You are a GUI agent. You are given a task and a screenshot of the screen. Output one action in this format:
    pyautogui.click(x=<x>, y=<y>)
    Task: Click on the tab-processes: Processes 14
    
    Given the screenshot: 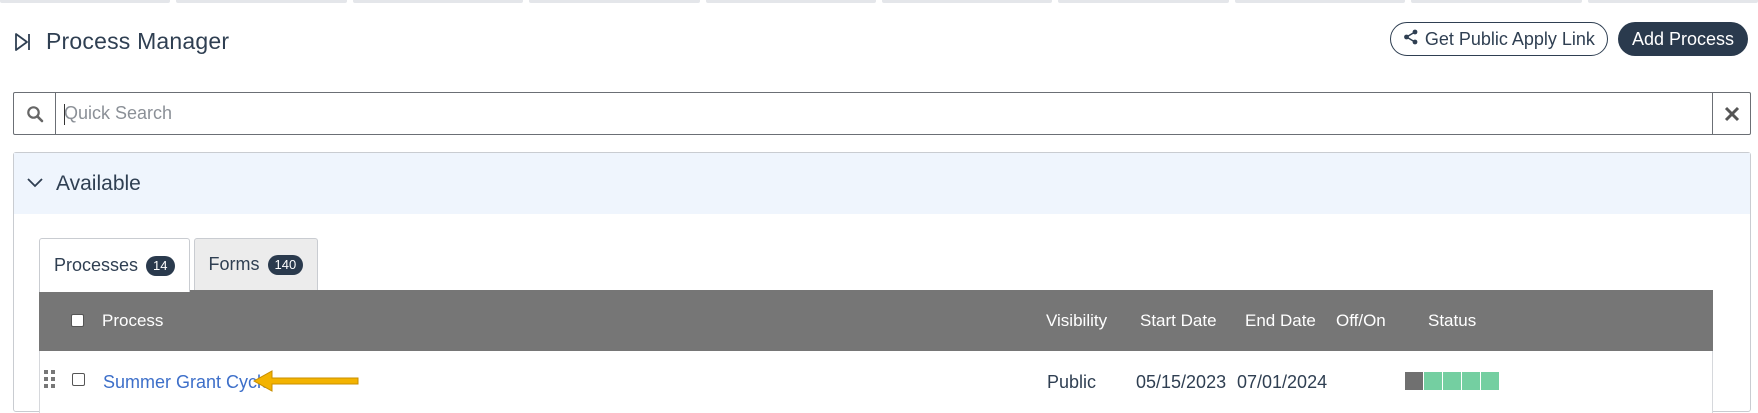 What is the action you would take?
    pyautogui.click(x=114, y=265)
    